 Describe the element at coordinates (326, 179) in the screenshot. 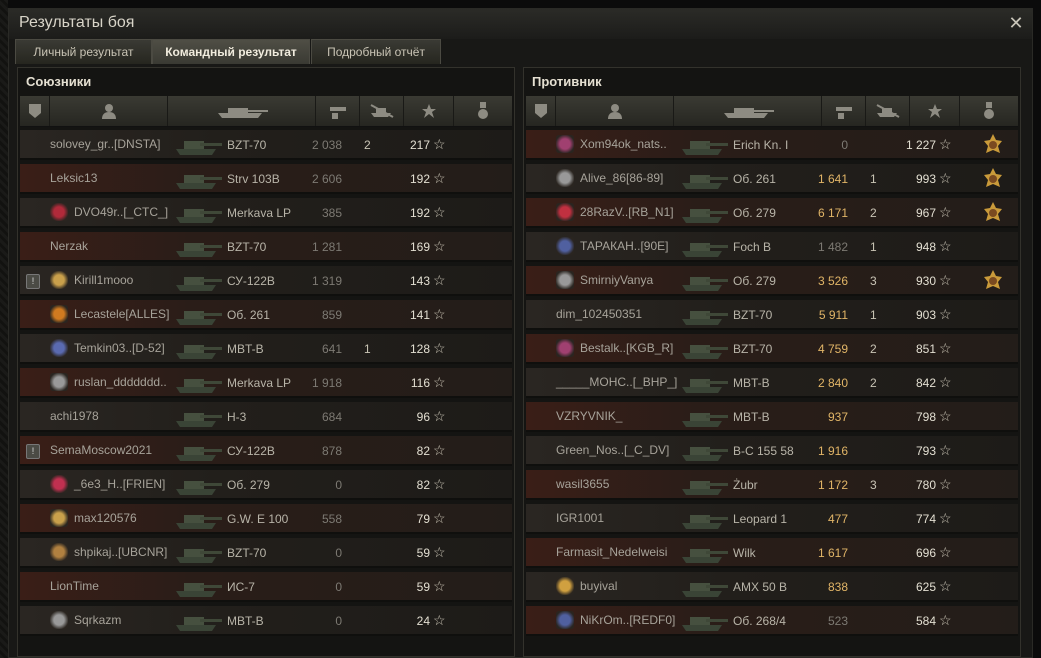

I see `damage-value: 2 606` at that location.